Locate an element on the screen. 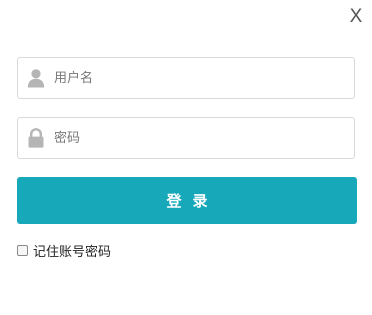 The height and width of the screenshot is (315, 372). username-field is located at coordinates (186, 78).